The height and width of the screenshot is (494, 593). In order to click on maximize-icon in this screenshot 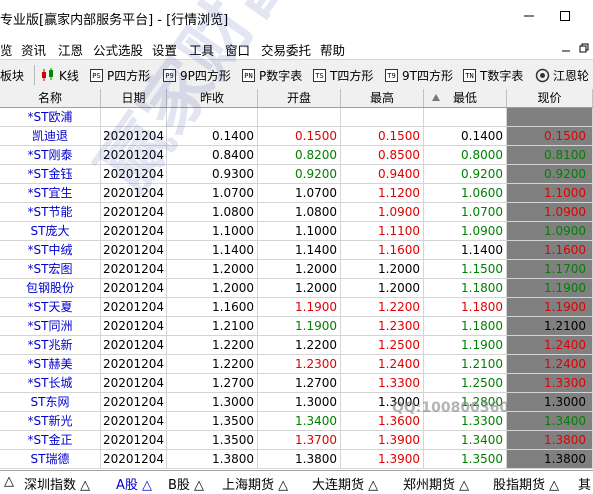, I will do `click(565, 16)`.